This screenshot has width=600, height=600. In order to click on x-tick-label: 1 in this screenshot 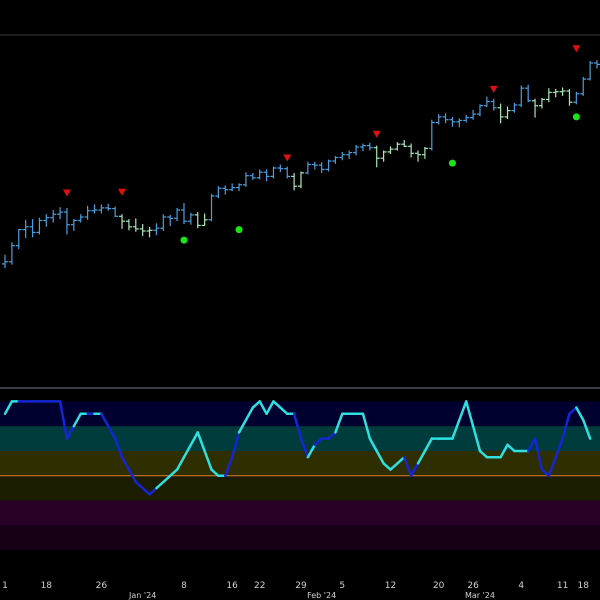, I will do `click(5, 586)`.